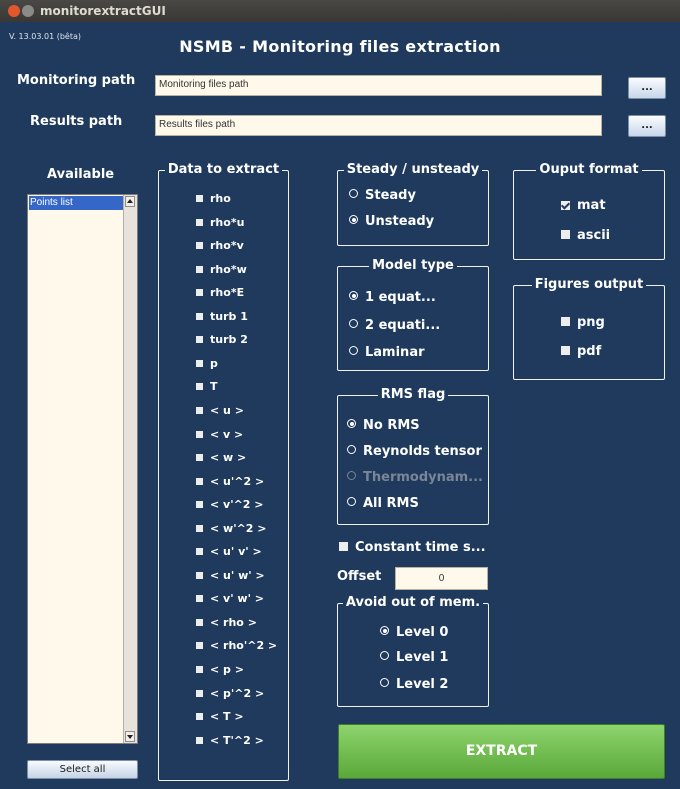 This screenshot has width=680, height=789. What do you see at coordinates (76, 121) in the screenshot?
I see `results-path-label: Results path` at bounding box center [76, 121].